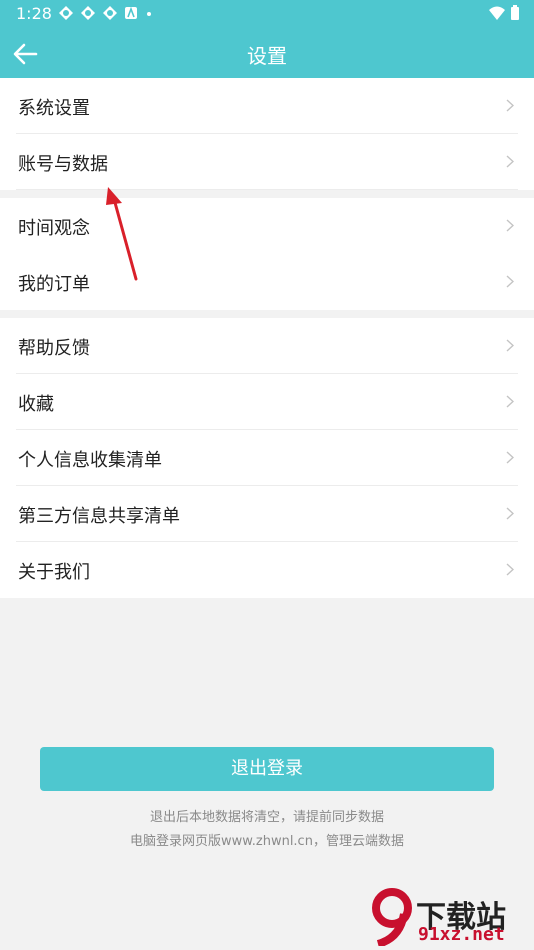  What do you see at coordinates (267, 14) in the screenshot?
I see `status-bar: 1:28` at bounding box center [267, 14].